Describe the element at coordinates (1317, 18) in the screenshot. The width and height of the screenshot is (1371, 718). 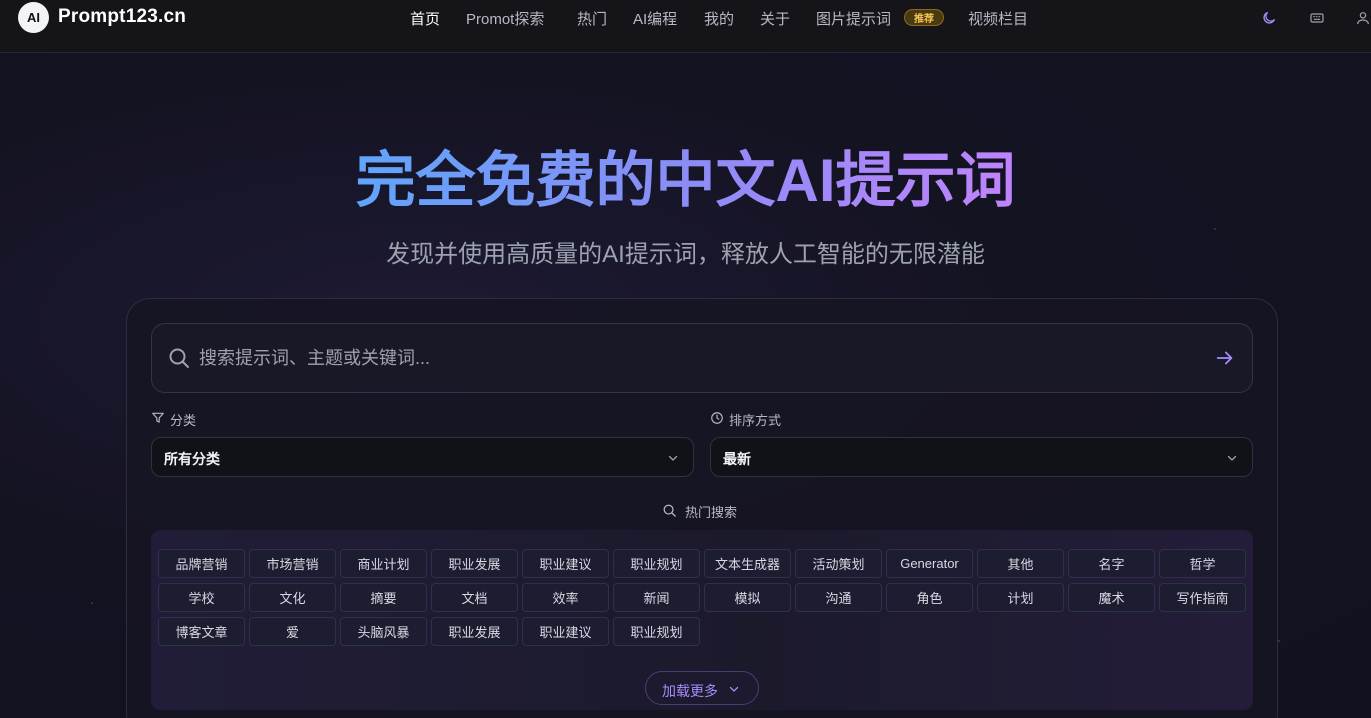
I see `keyboard-icon` at that location.